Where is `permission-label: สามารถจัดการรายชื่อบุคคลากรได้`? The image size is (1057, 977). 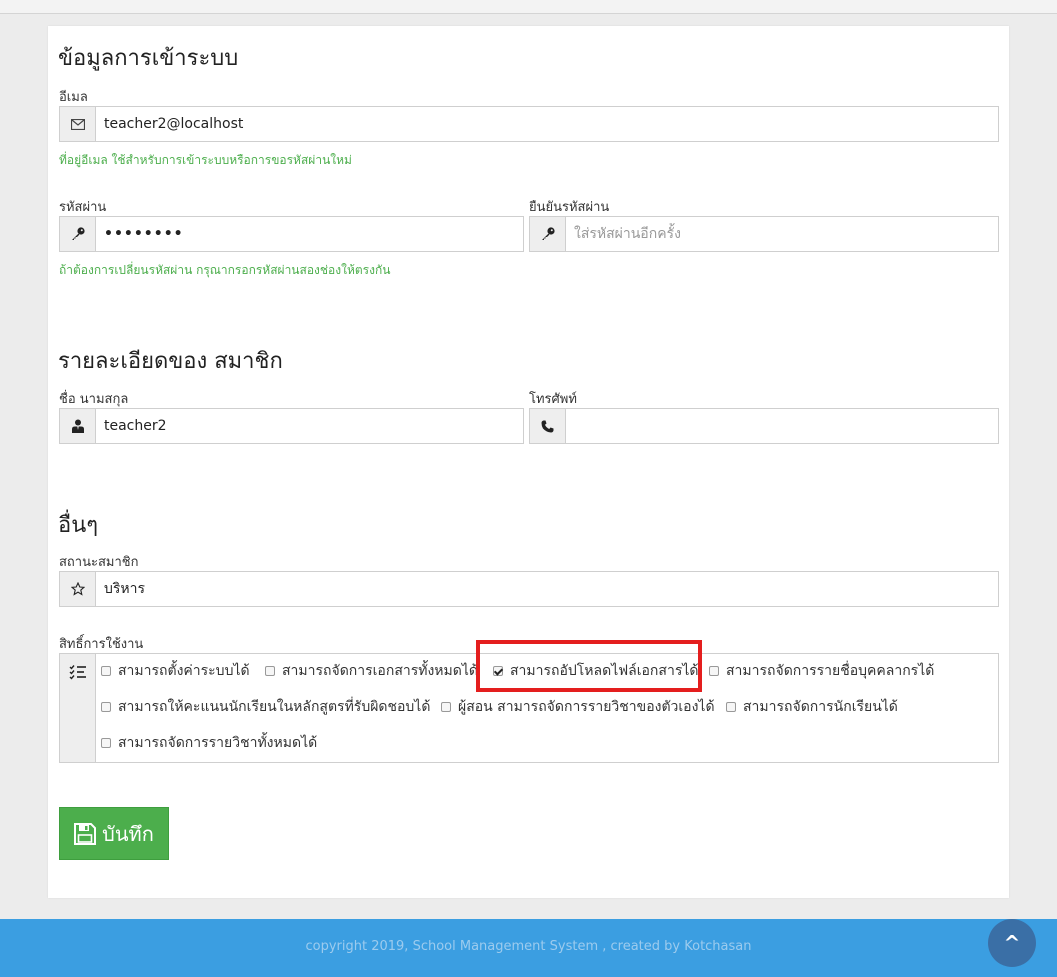
permission-label: สามารถจัดการรายชื่อบุคคลากรได้ is located at coordinates (830, 671).